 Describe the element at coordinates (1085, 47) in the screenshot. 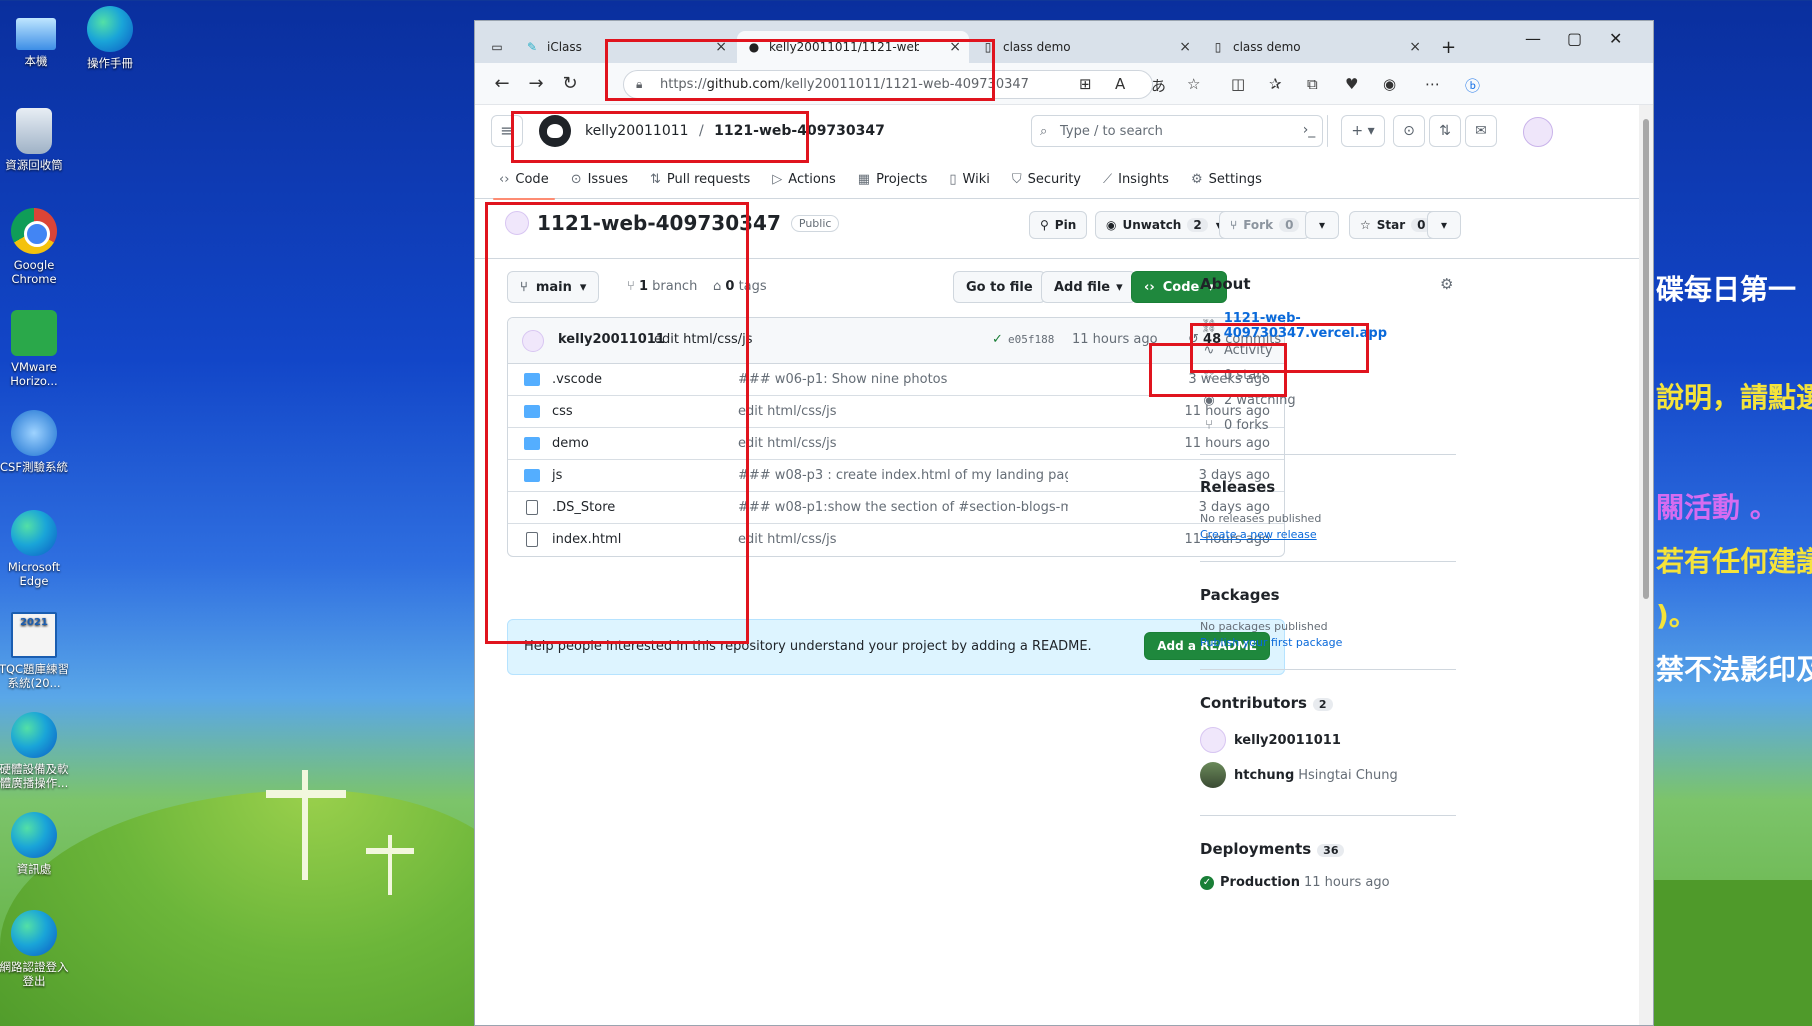

I see `tab-class-demo-1: ▯ class demo ×` at that location.